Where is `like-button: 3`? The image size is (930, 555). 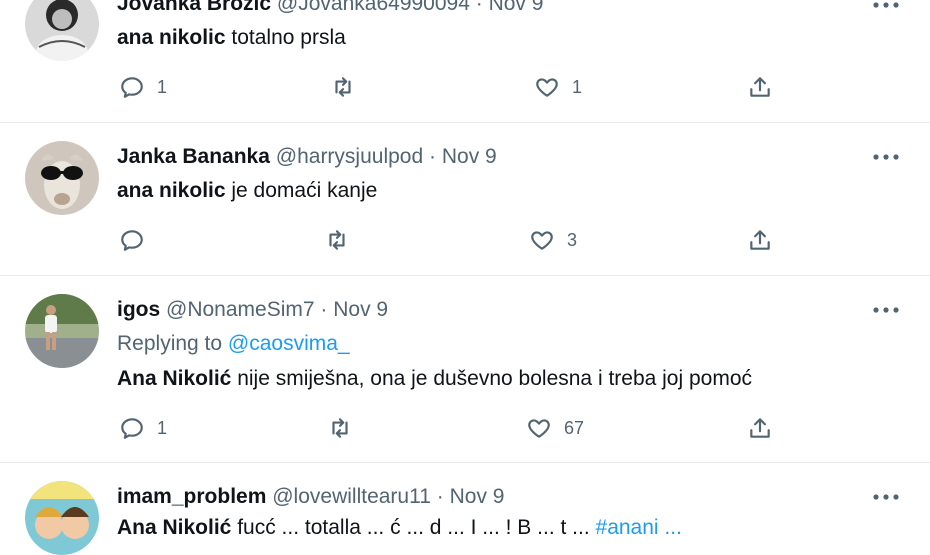
like-button: 3 is located at coordinates (553, 240).